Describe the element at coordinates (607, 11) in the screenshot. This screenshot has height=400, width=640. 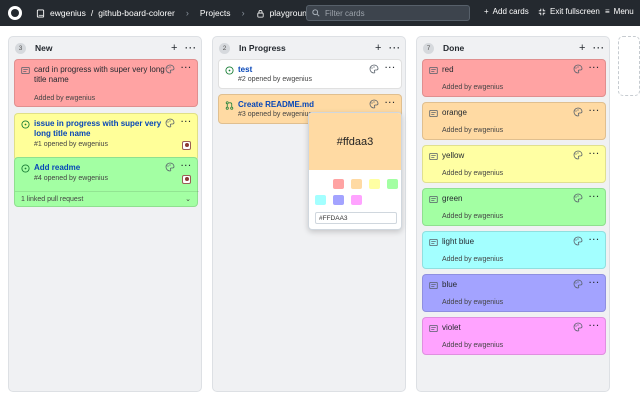
I see `menu-icon: ≡` at that location.